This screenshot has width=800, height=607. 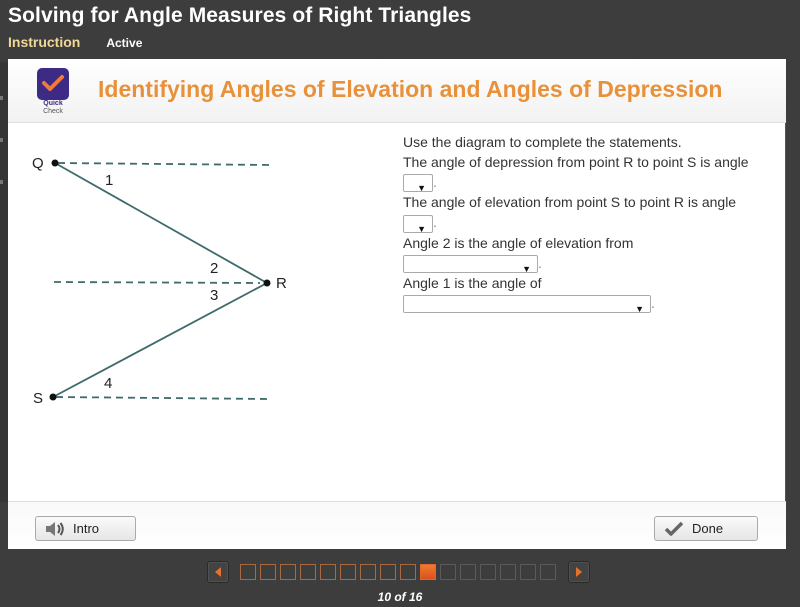 What do you see at coordinates (470, 264) in the screenshot?
I see `dropdown-angle-2-elevation-from: ▼` at bounding box center [470, 264].